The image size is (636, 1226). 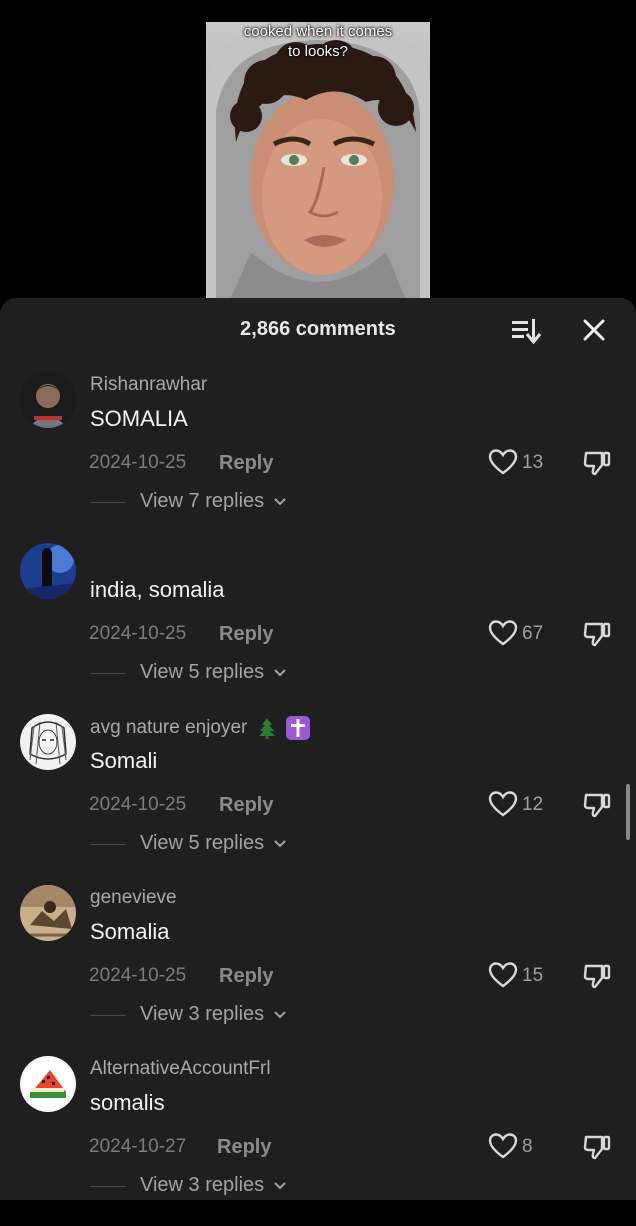 I want to click on view-replies-text: View 7 replies, so click(x=202, y=501).